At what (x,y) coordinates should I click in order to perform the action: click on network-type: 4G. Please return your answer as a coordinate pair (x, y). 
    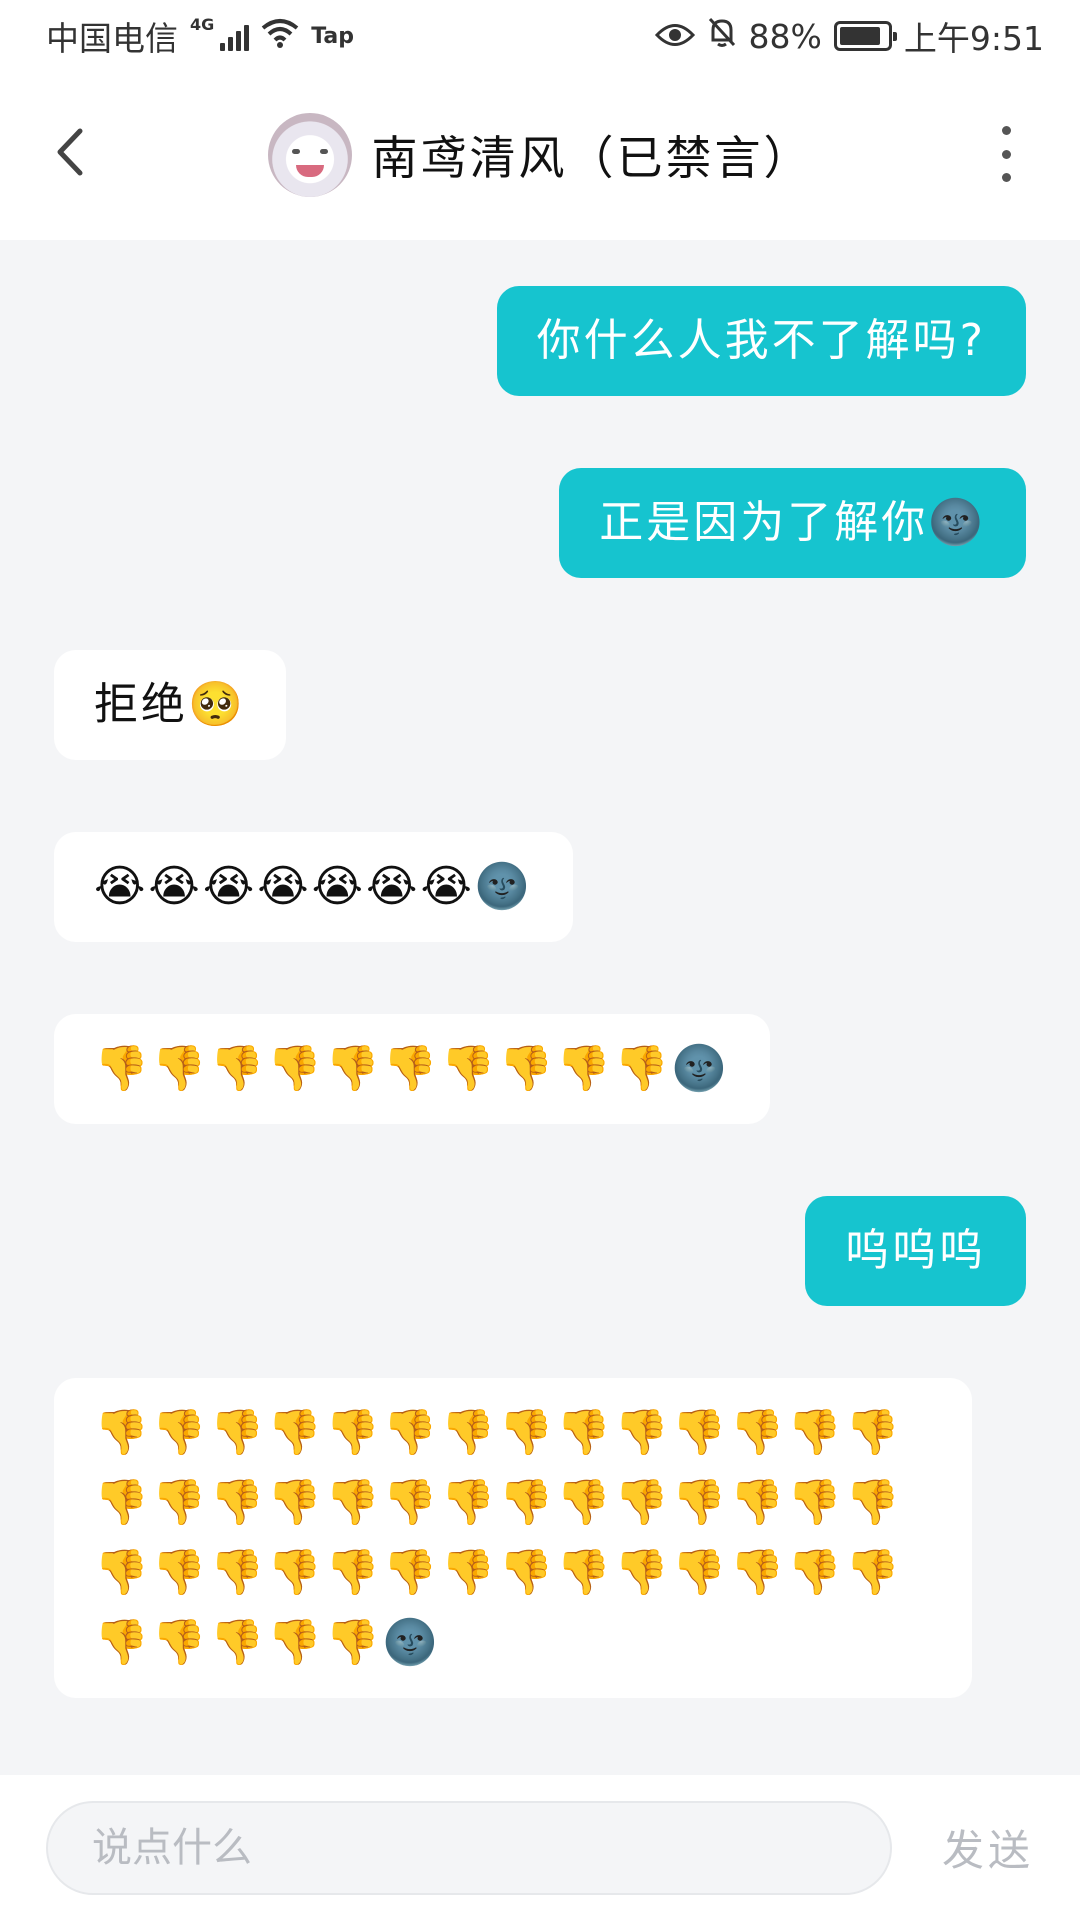
    Looking at the image, I should click on (202, 24).